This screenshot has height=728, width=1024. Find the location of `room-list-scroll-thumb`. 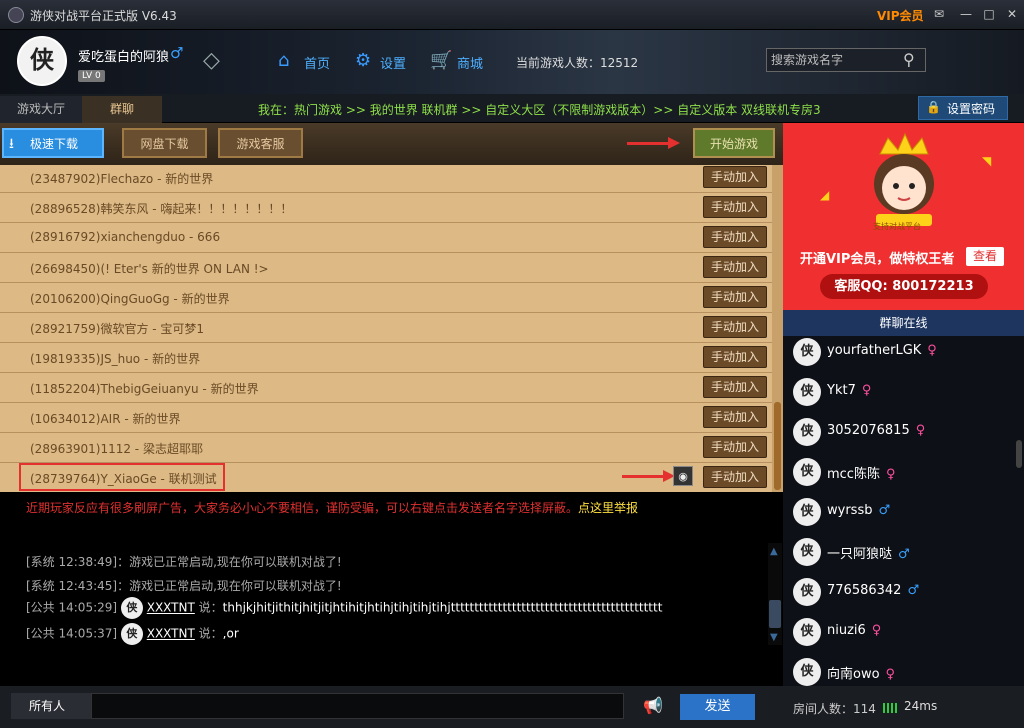

room-list-scroll-thumb is located at coordinates (777, 446).